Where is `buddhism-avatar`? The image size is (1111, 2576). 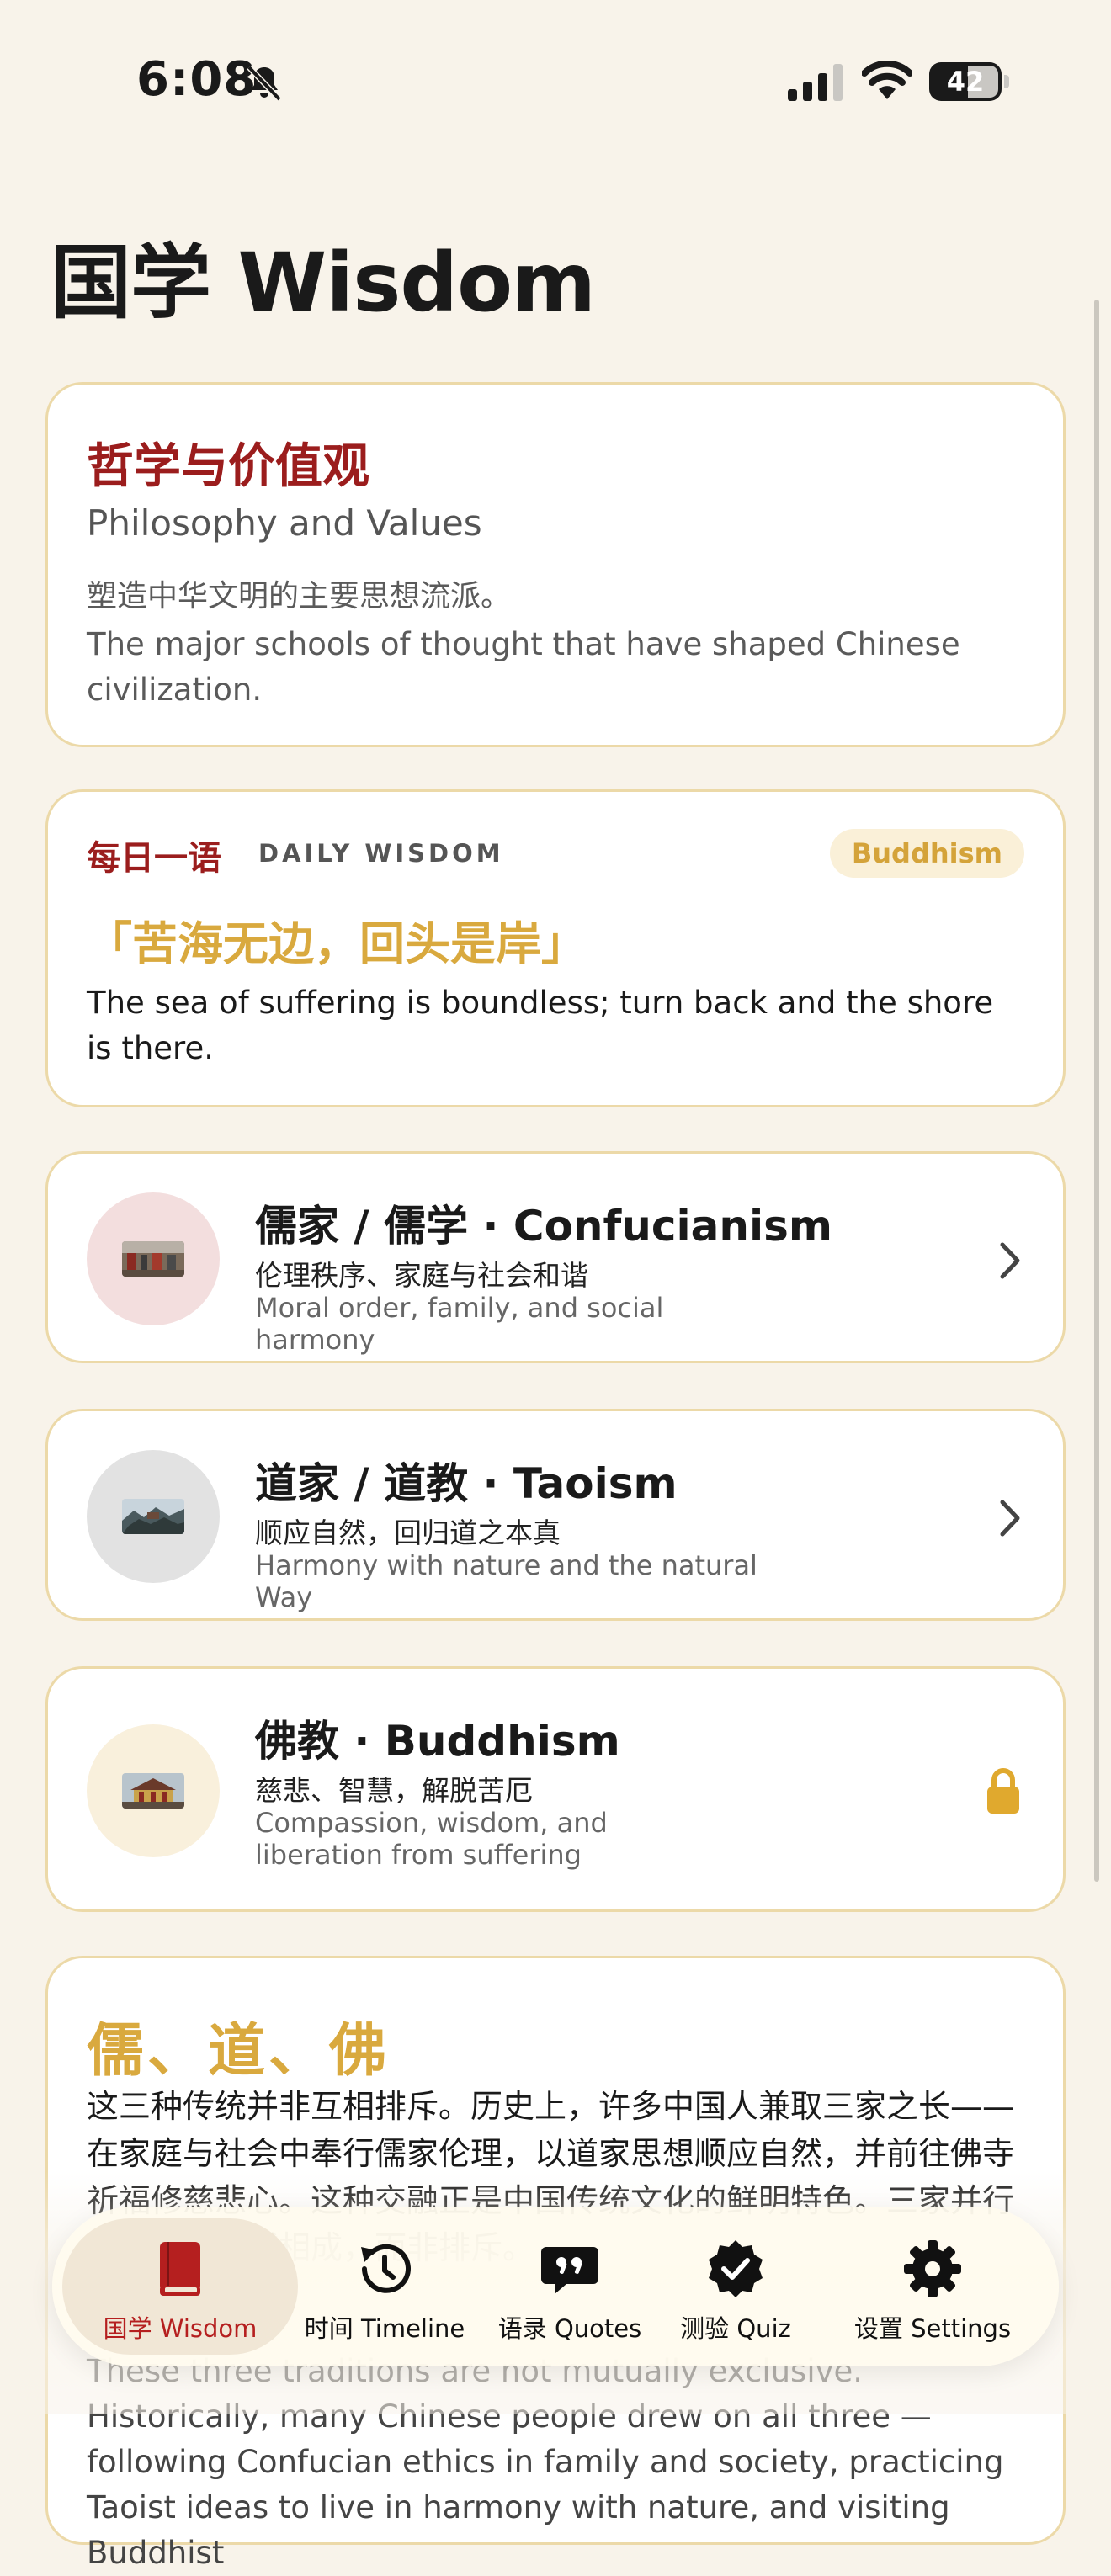
buddhism-avatar is located at coordinates (153, 1791).